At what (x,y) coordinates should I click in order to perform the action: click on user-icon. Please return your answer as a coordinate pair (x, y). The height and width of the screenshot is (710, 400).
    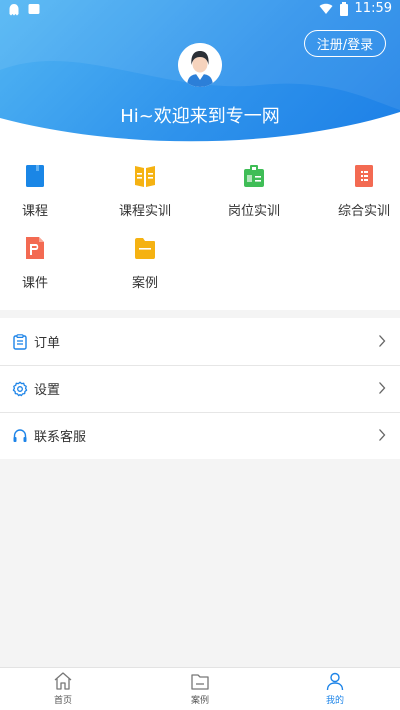
    Looking at the image, I should click on (335, 681).